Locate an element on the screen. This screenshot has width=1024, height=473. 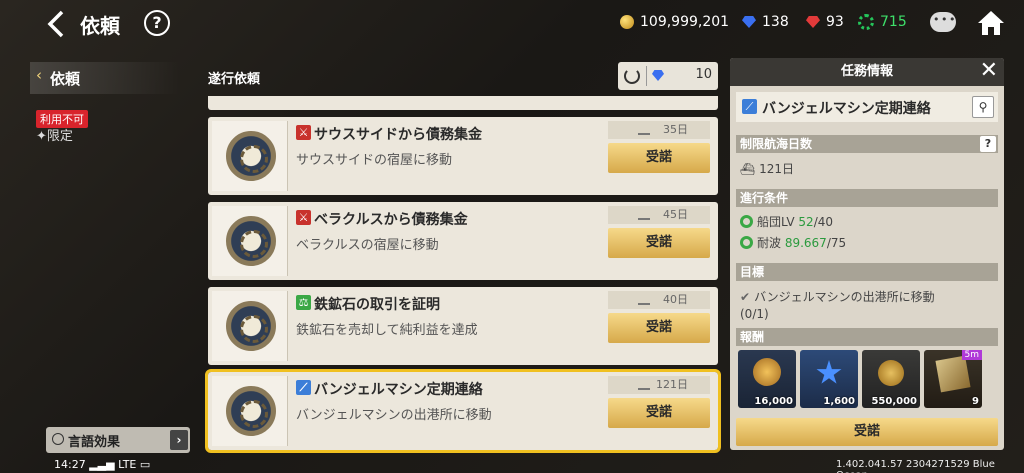
gold-coin-icon is located at coordinates (627, 22).